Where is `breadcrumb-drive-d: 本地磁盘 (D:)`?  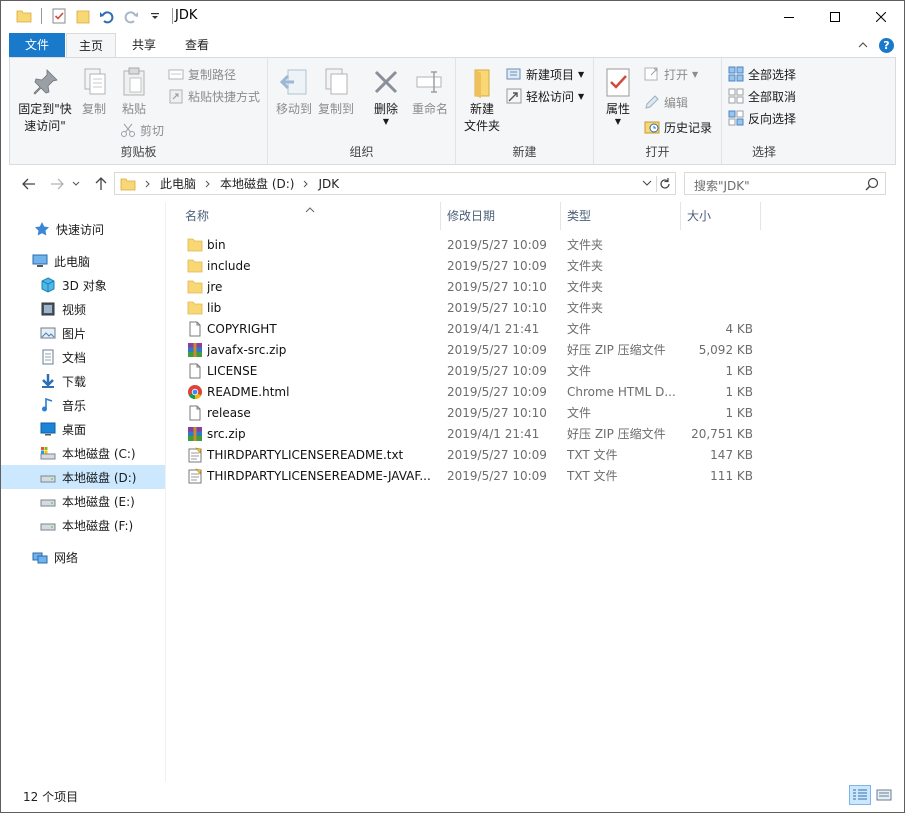
breadcrumb-drive-d: 本地磁盘 (D:) is located at coordinates (257, 183).